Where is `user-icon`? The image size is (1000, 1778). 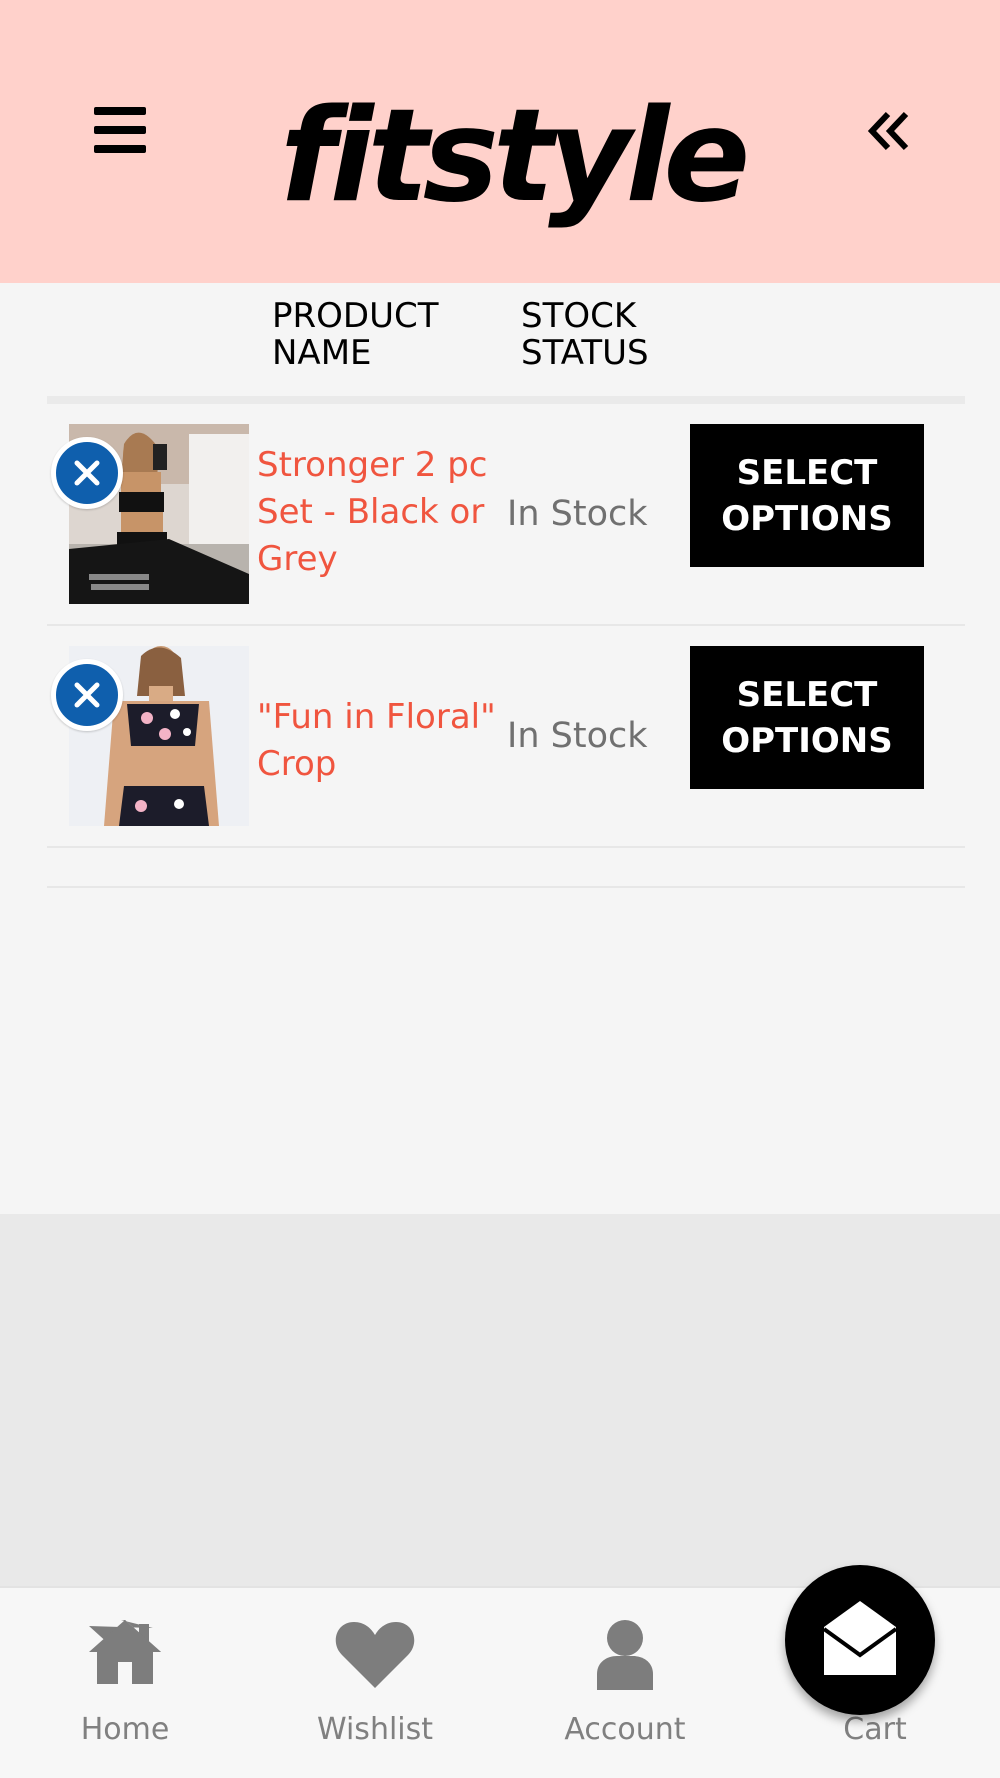
user-icon is located at coordinates (625, 1655).